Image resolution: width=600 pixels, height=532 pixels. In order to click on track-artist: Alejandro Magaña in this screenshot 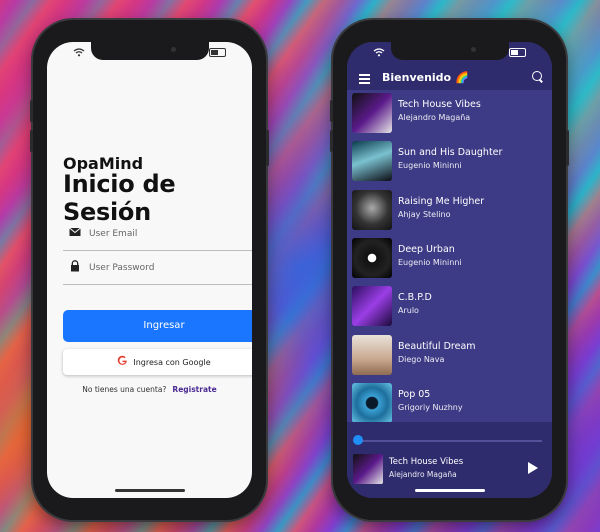, I will do `click(434, 117)`.